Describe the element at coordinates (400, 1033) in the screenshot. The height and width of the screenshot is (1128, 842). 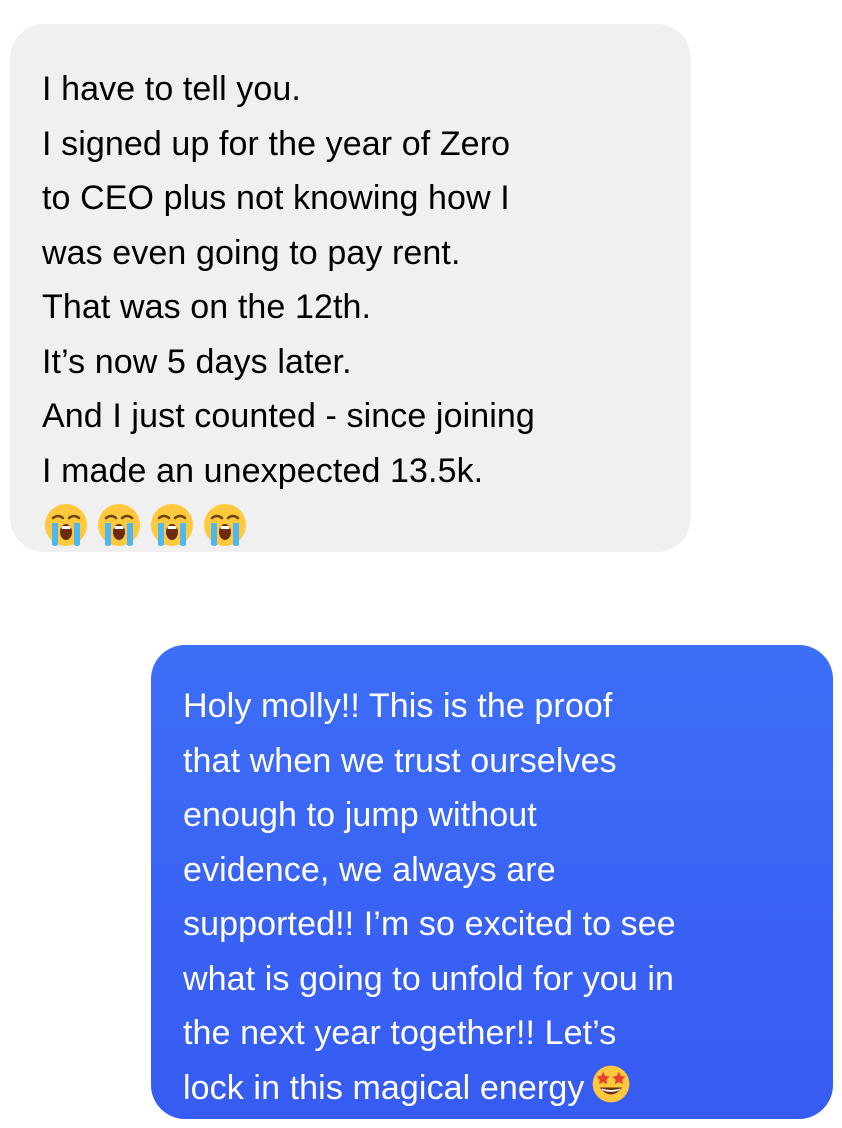
I see `message-text-line: the next year together!! Let’s` at that location.